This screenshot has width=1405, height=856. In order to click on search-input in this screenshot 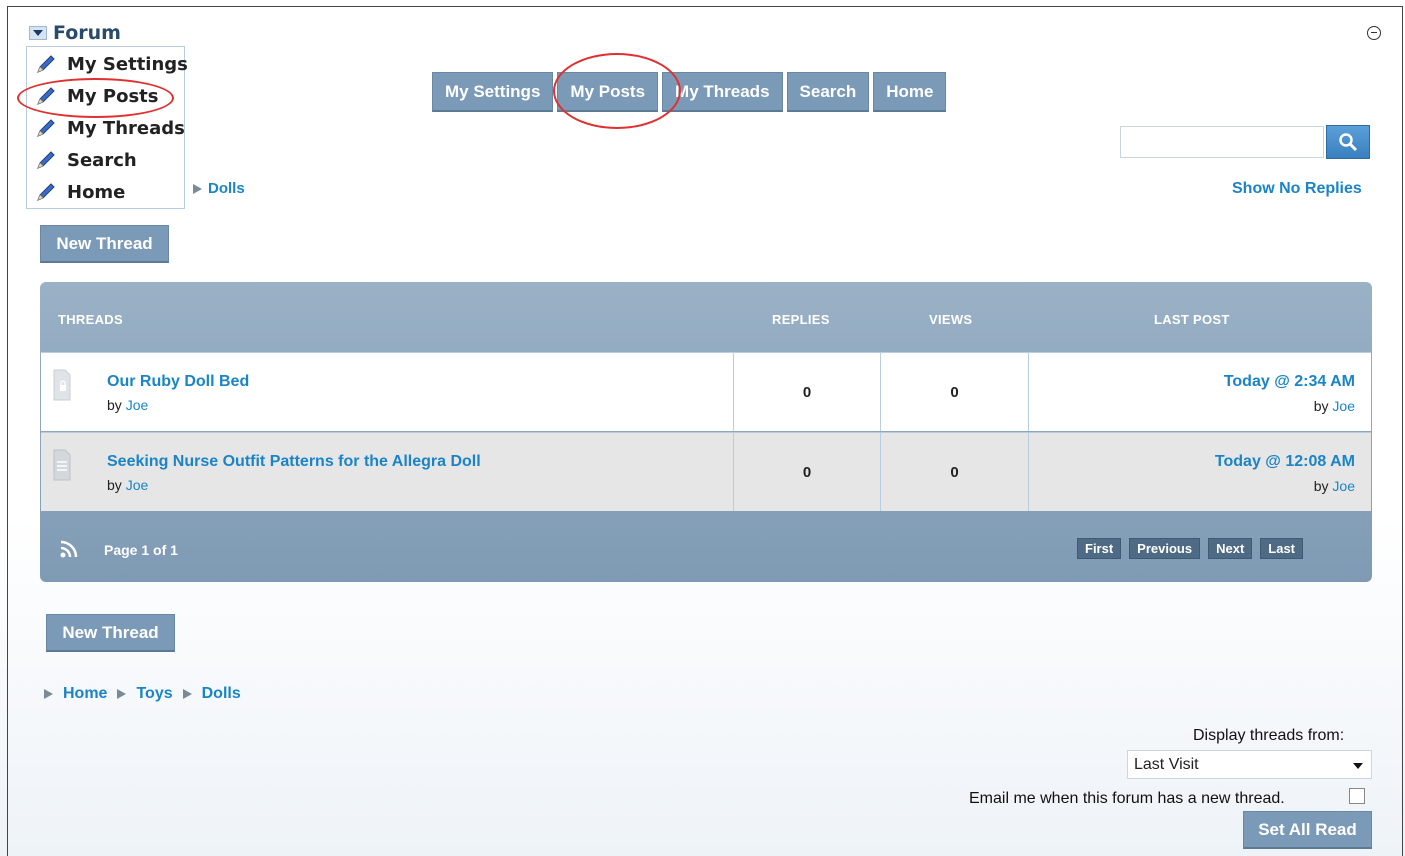, I will do `click(1222, 142)`.